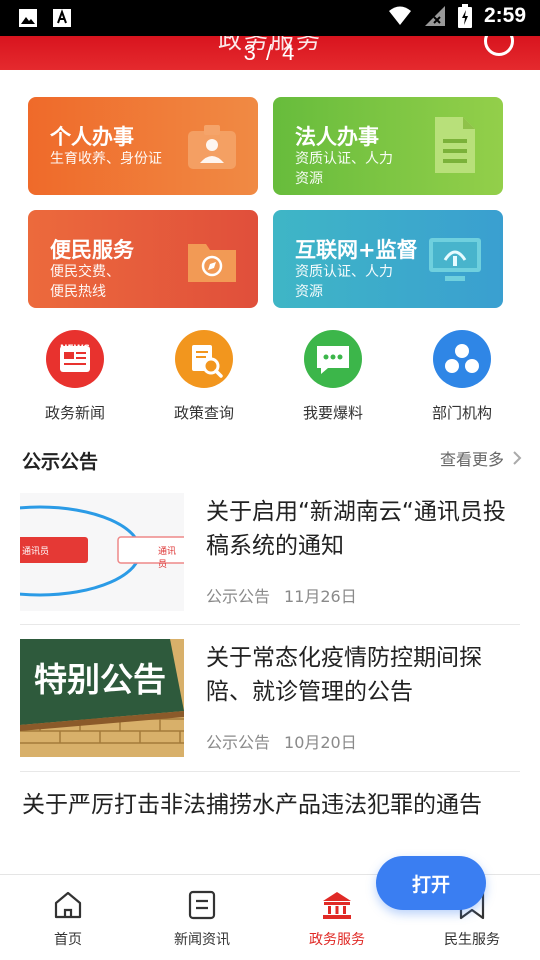  I want to click on card-internet-supervision: 互联网+监督 资质认证、人力 资源, so click(388, 259).